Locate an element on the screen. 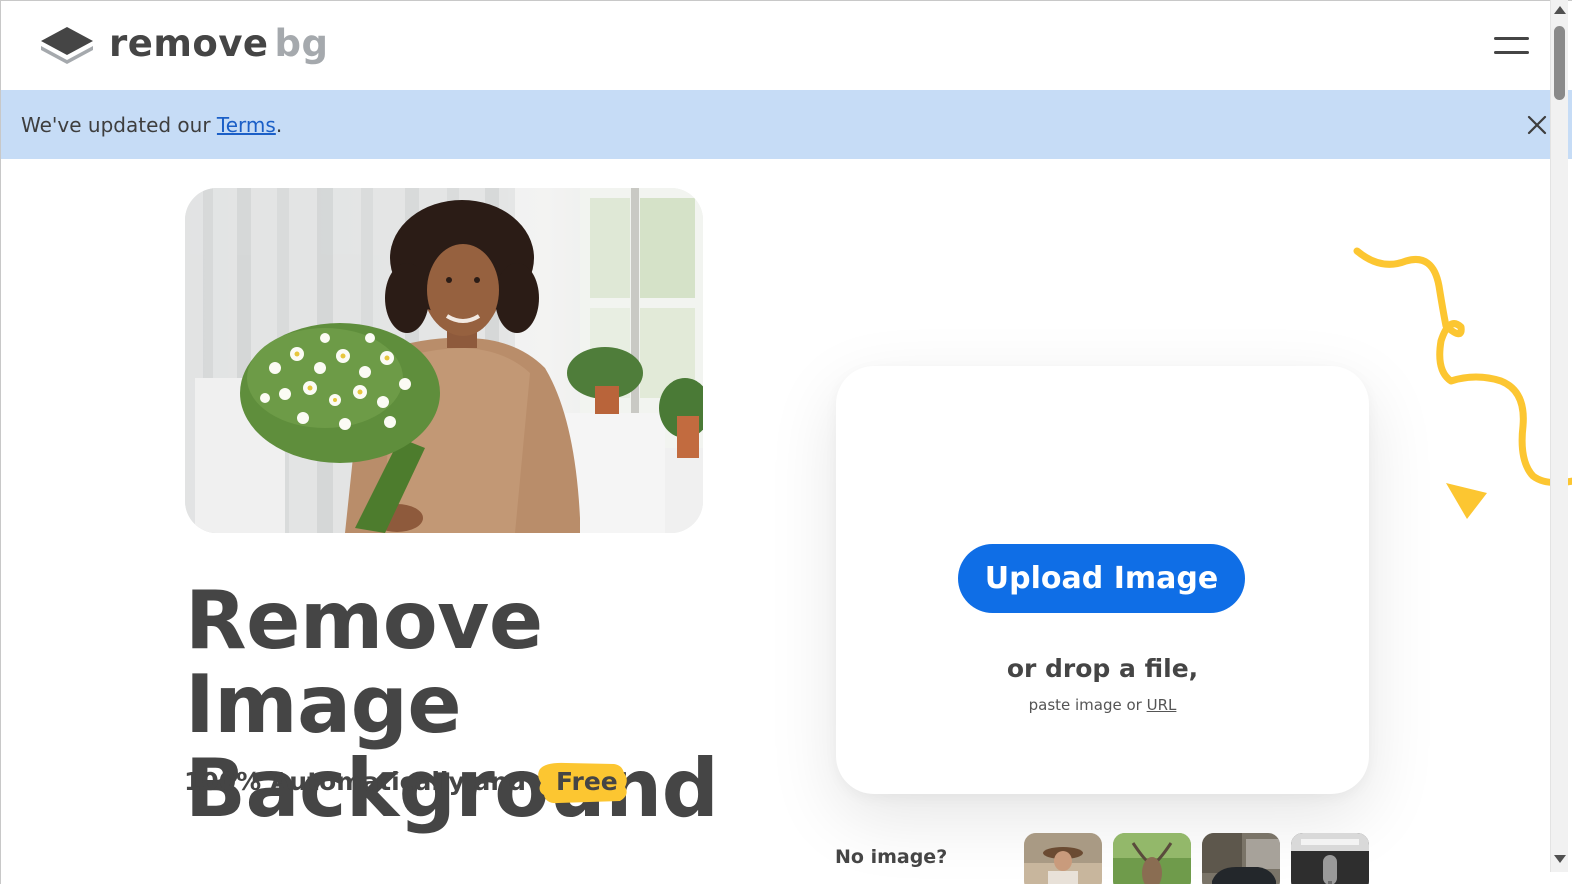 The height and width of the screenshot is (884, 1590). hero-illustration is located at coordinates (444, 360).